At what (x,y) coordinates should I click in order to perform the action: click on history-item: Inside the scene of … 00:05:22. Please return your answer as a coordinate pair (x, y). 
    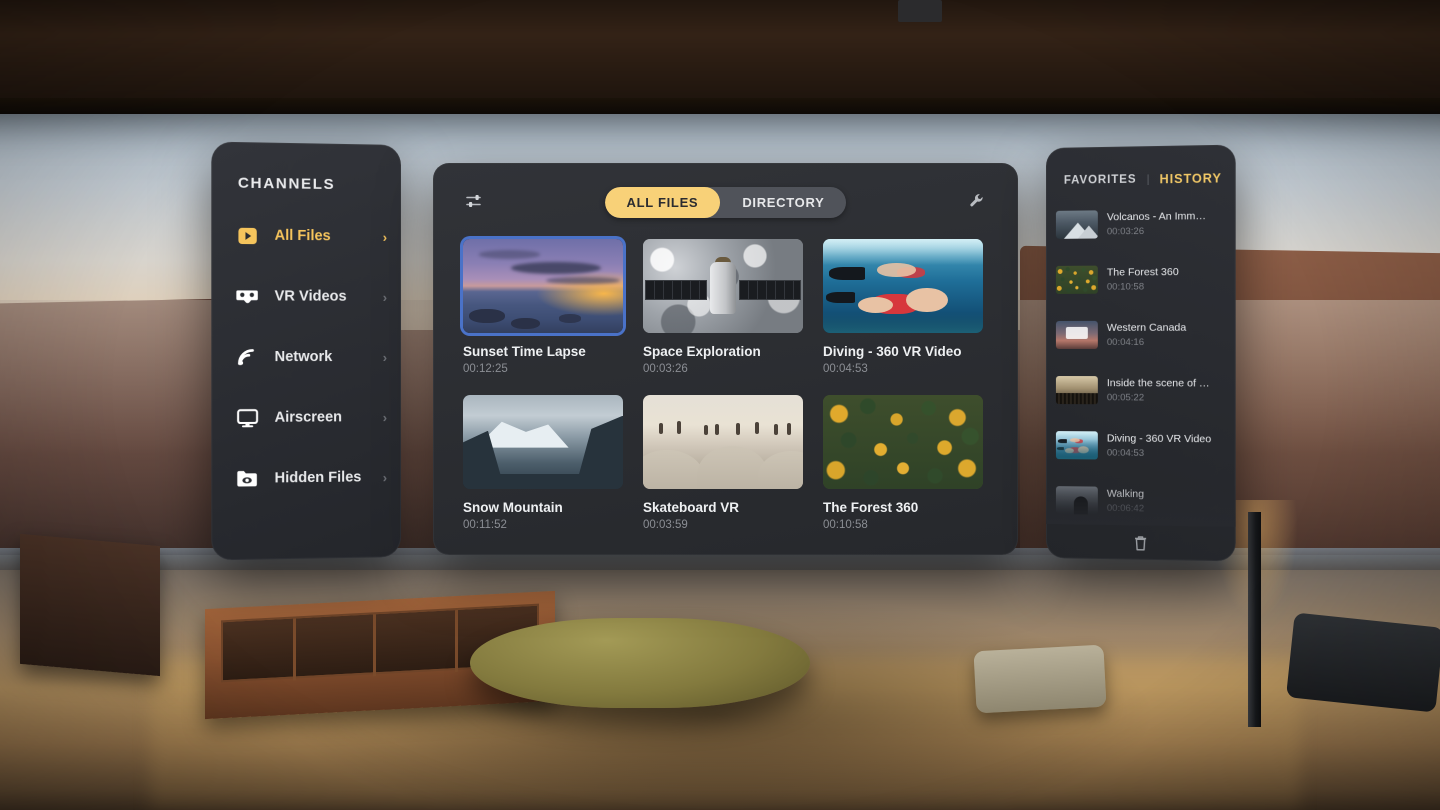
    Looking at the image, I should click on (1140, 390).